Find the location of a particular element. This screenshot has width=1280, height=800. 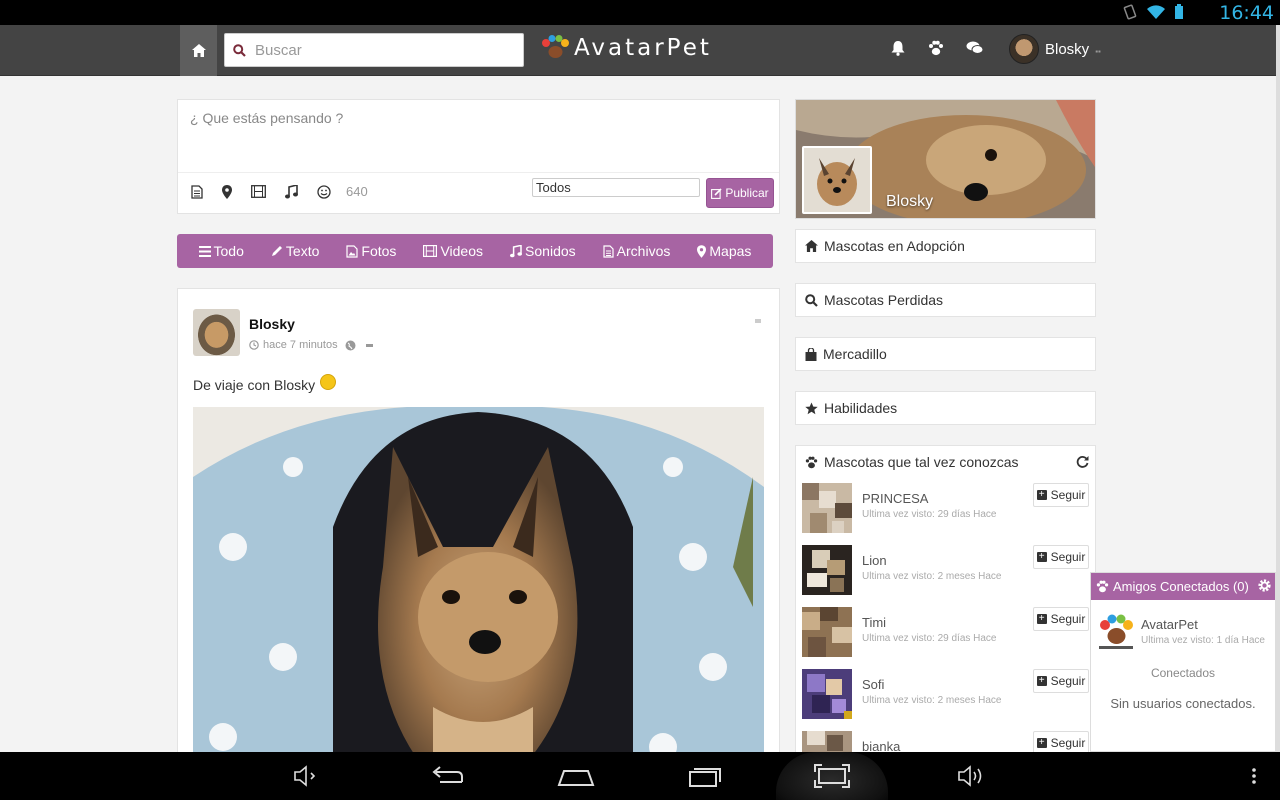

globe-icon is located at coordinates (350, 345).